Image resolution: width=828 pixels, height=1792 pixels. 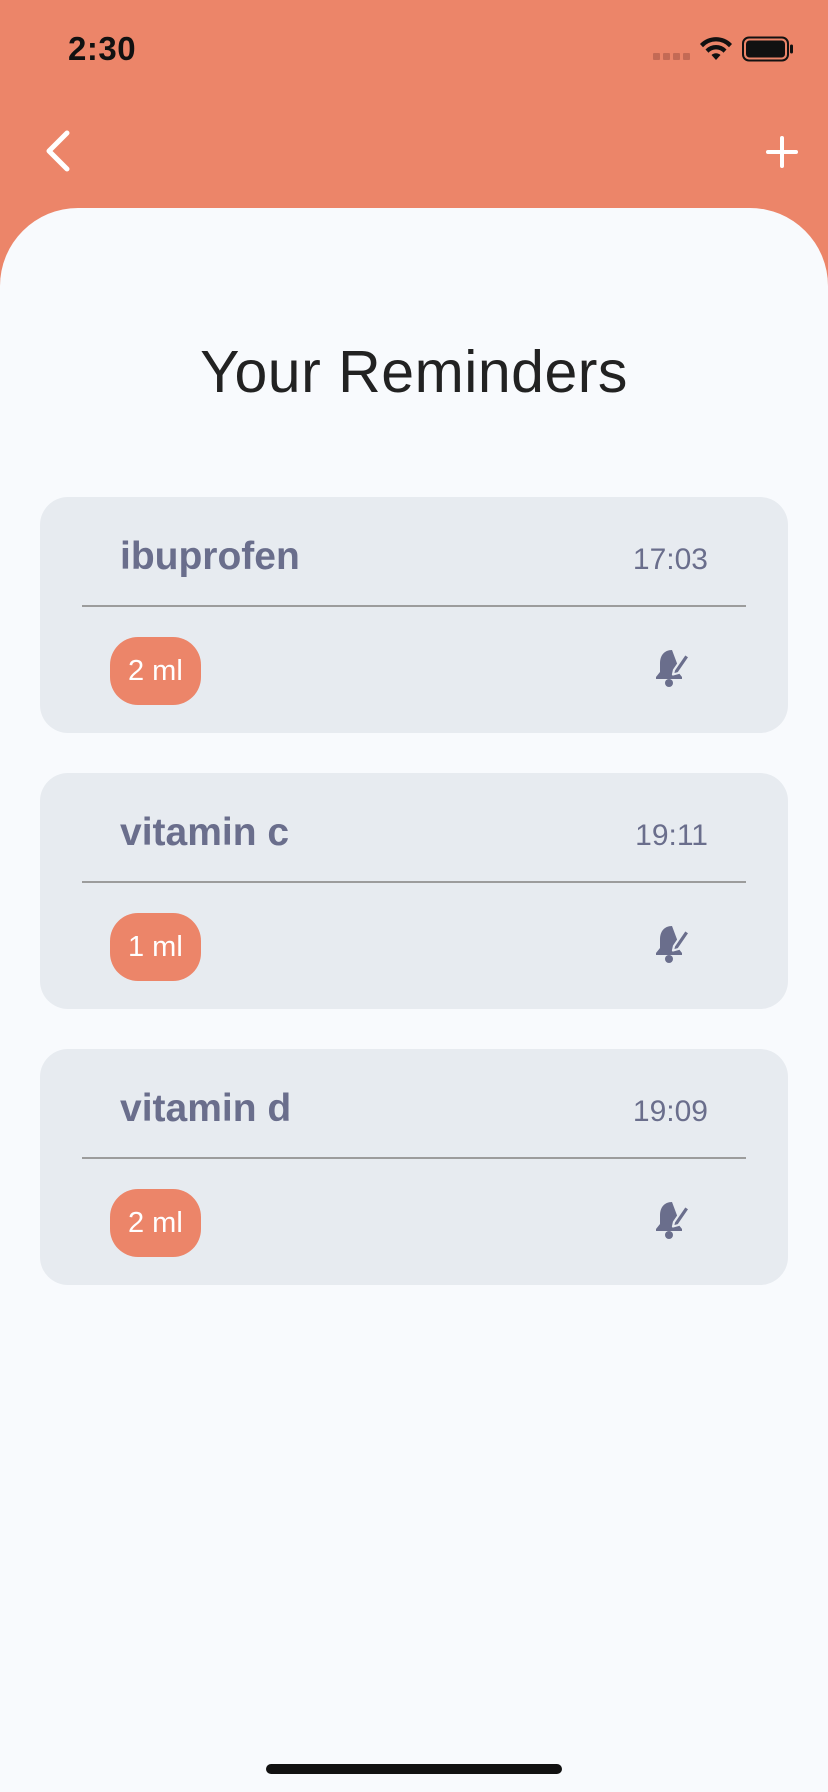 What do you see at coordinates (670, 559) in the screenshot?
I see `reminder-time: 17:03` at bounding box center [670, 559].